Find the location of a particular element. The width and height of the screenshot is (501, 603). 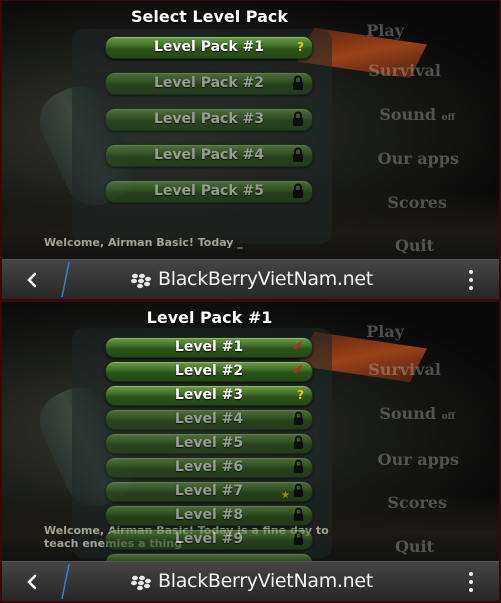

level-label: Level #6 is located at coordinates (209, 467).